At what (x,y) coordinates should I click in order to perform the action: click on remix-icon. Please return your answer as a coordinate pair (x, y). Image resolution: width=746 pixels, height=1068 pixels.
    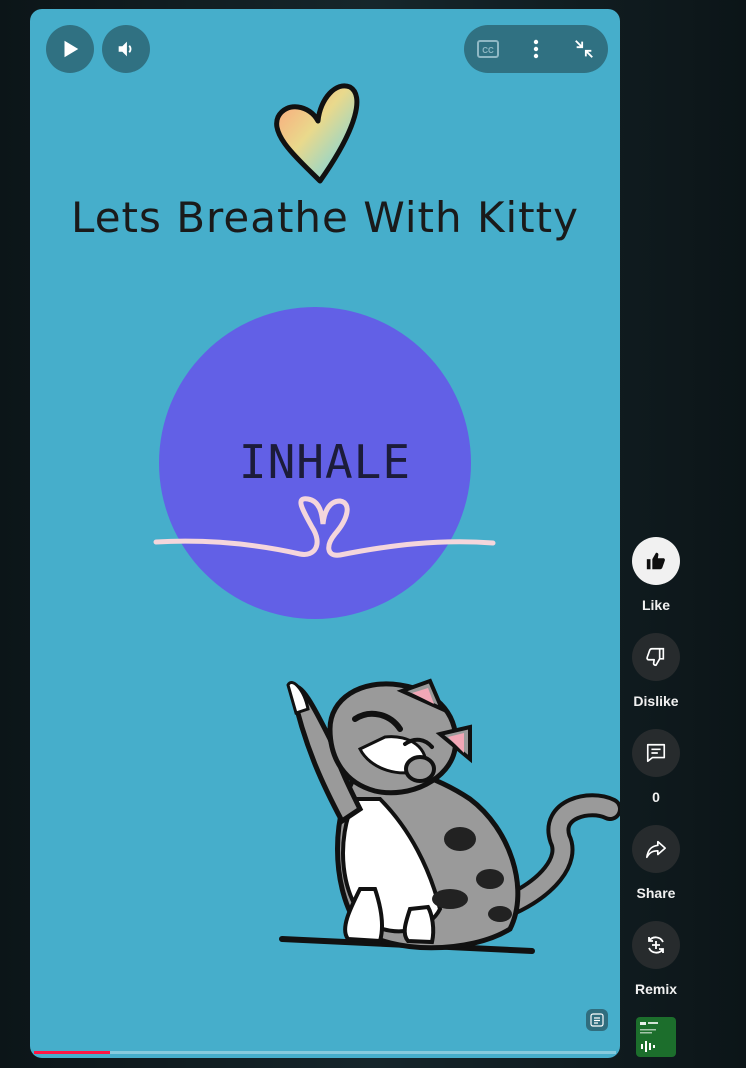
    Looking at the image, I should click on (656, 945).